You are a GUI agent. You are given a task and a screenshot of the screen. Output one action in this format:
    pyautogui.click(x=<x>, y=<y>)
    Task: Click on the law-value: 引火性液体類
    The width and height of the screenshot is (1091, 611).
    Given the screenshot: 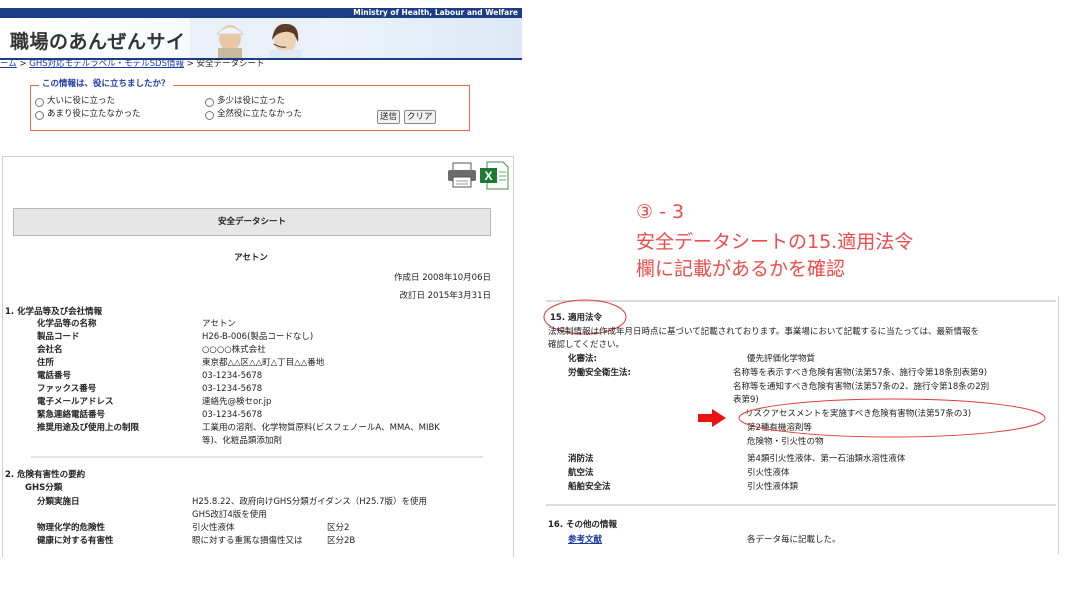 What is the action you would take?
    pyautogui.click(x=773, y=487)
    